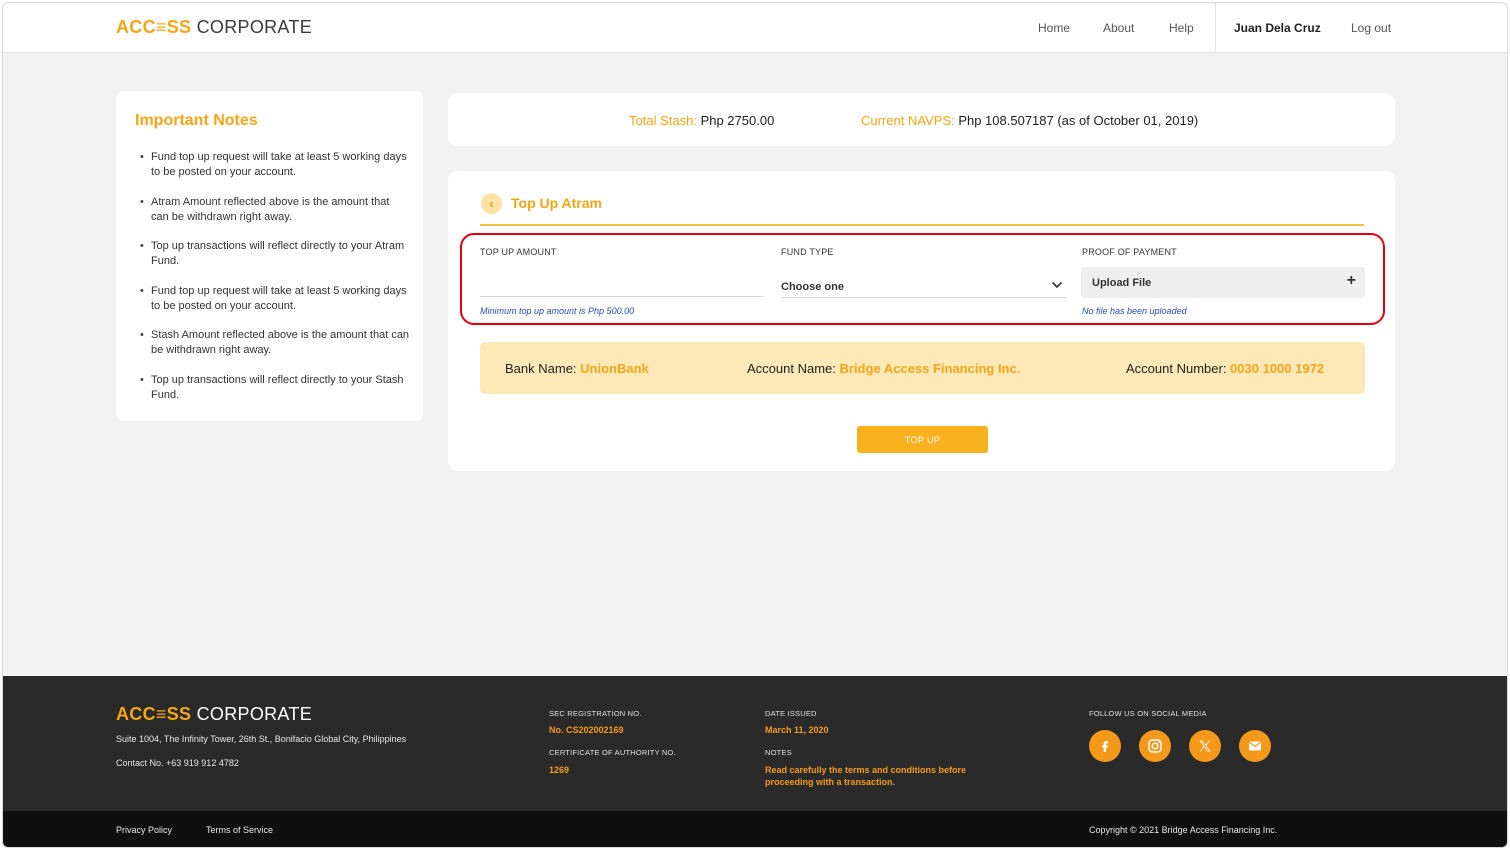  I want to click on facebook-icon, so click(1105, 746).